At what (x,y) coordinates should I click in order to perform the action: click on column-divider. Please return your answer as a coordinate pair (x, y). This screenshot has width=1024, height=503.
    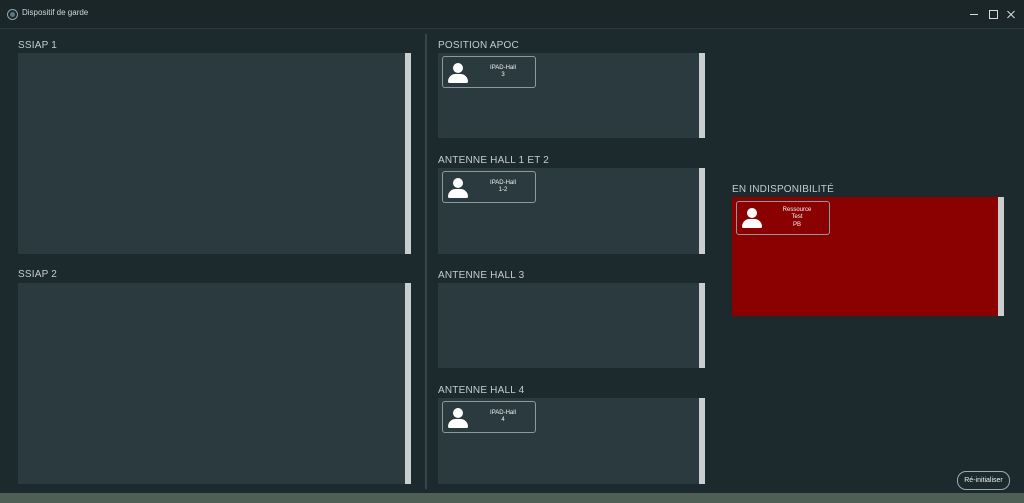
    Looking at the image, I should click on (426, 261).